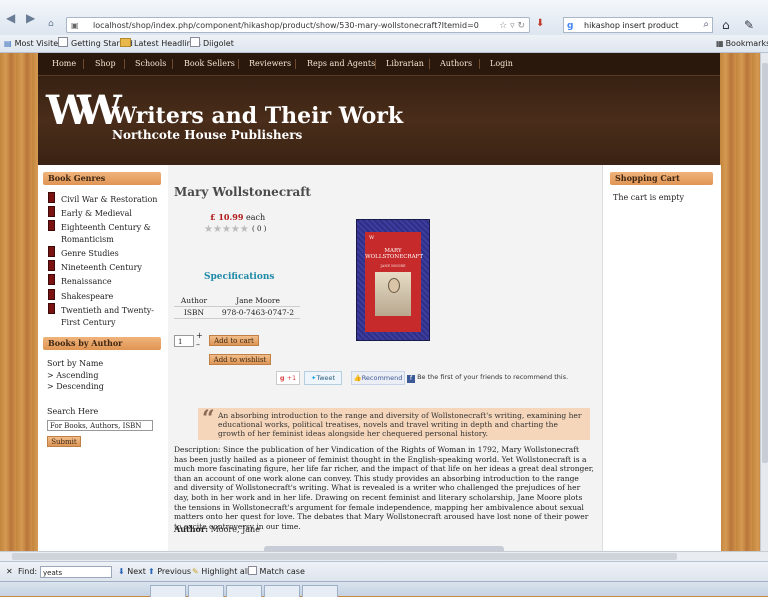  I want to click on find-input: yeats, so click(76, 572).